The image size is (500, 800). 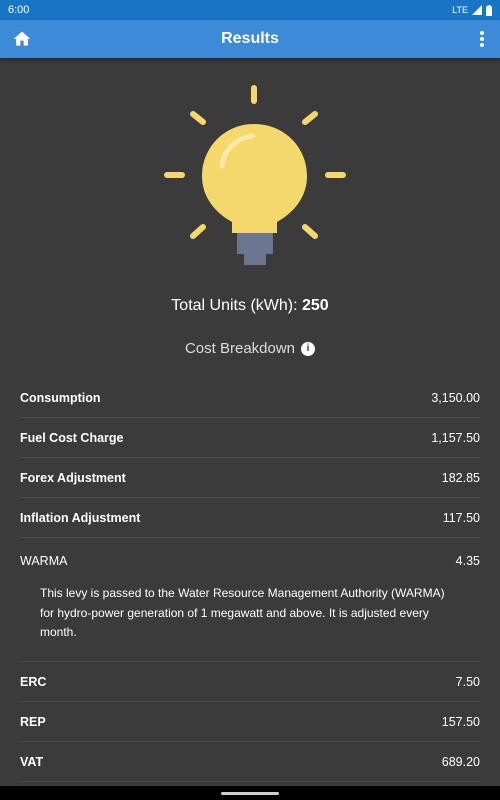 What do you see at coordinates (250, 438) in the screenshot?
I see `list-item: Fuel Cost Charge 1,157.50` at bounding box center [250, 438].